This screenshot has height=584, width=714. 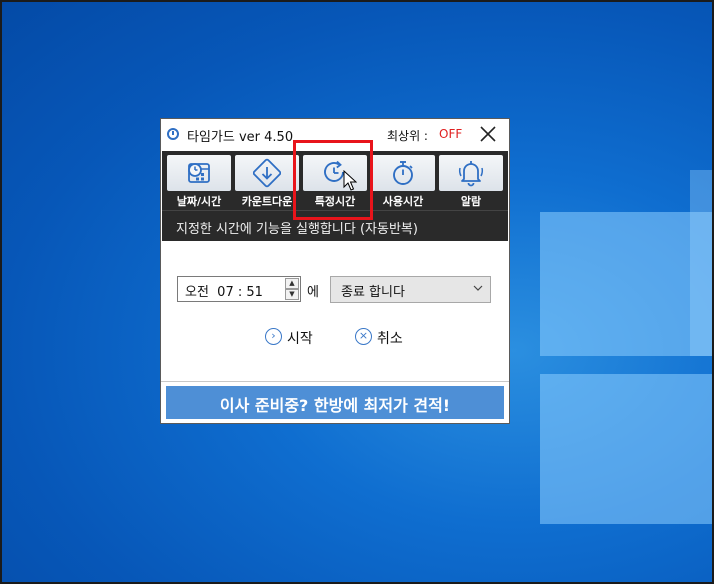 What do you see at coordinates (335, 405) in the screenshot?
I see `ad-text: 이사 준비중? 한방에 최저가 견적!` at bounding box center [335, 405].